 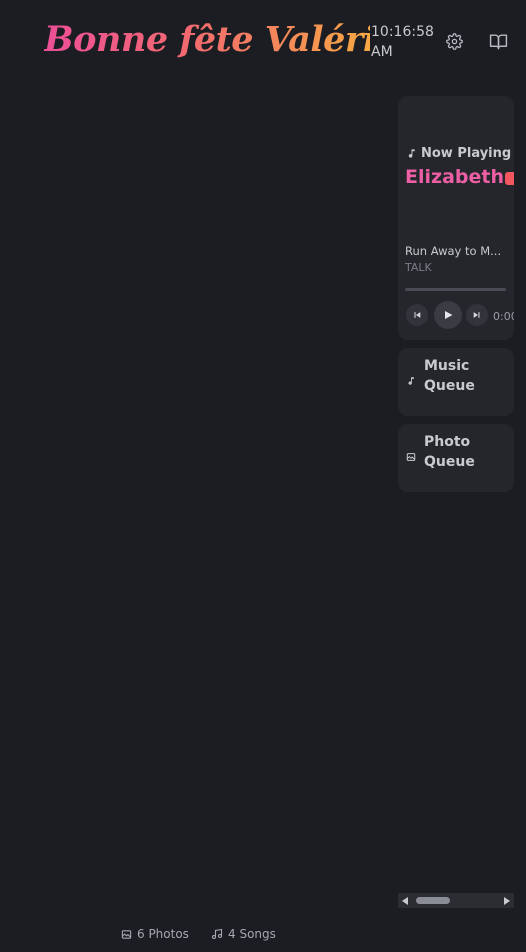 I want to click on previous-icon, so click(x=417, y=315).